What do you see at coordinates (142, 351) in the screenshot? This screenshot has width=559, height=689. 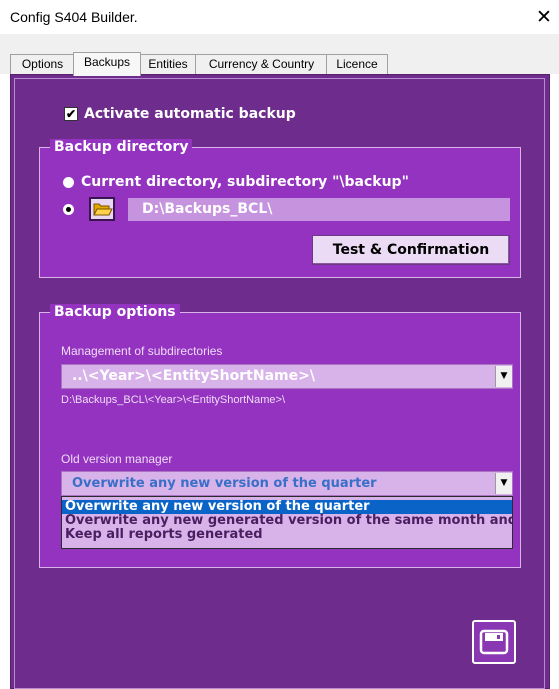 I see `subdirectories-label: Management of subdirectories` at bounding box center [142, 351].